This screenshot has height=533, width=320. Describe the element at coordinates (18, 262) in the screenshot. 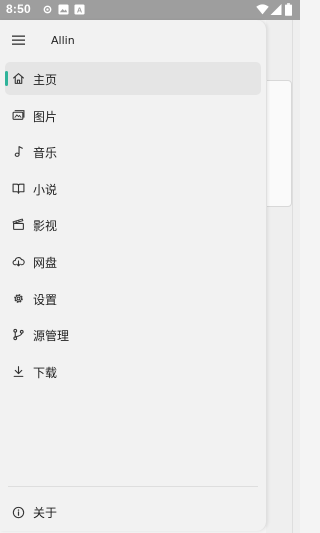

I see `cloud-download-icon` at that location.